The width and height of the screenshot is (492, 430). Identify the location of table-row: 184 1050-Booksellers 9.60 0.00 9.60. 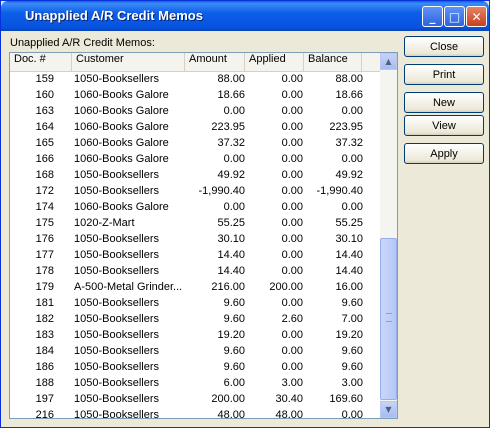
(195, 352).